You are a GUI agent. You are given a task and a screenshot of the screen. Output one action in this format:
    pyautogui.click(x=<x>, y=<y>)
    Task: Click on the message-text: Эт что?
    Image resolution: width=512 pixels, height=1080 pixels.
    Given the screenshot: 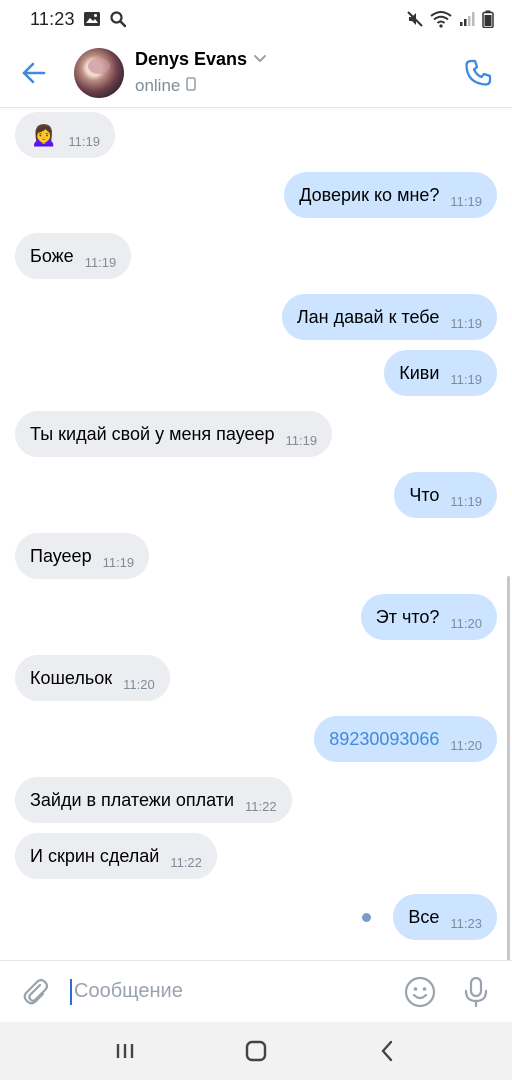 What is the action you would take?
    pyautogui.click(x=407, y=616)
    